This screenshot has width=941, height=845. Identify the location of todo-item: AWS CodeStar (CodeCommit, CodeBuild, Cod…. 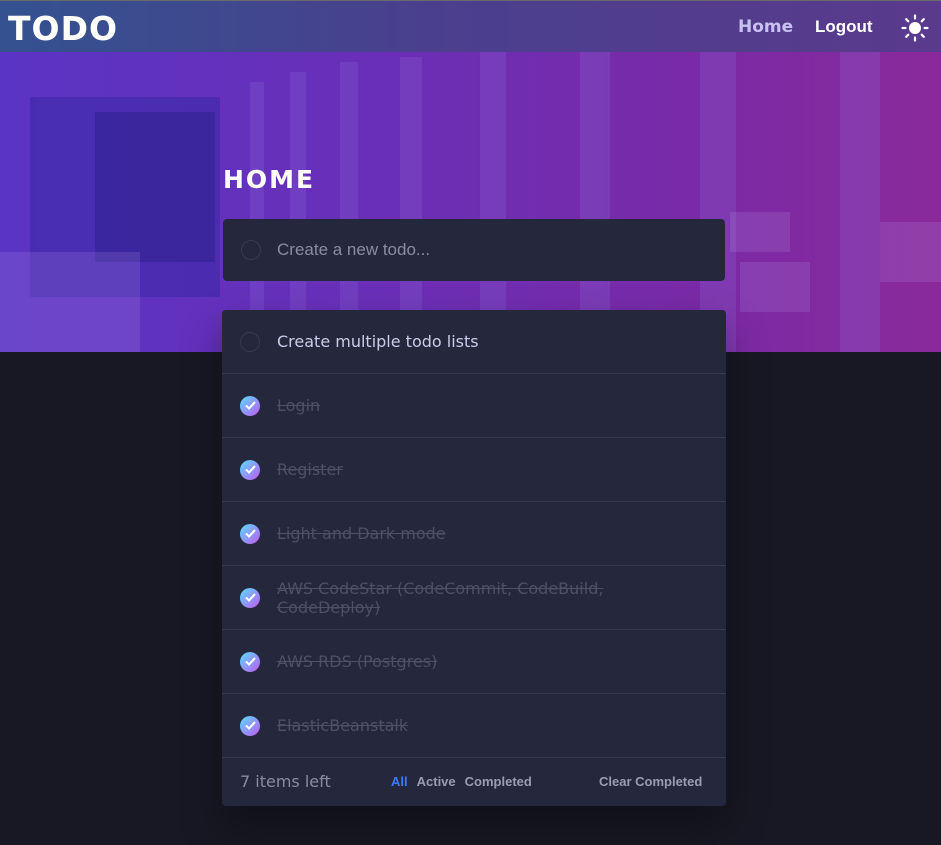
(474, 598).